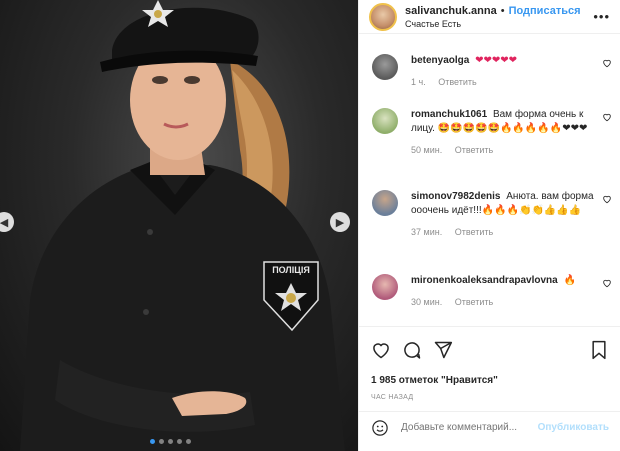  Describe the element at coordinates (381, 350) in the screenshot. I see `like-heart-icon` at that location.